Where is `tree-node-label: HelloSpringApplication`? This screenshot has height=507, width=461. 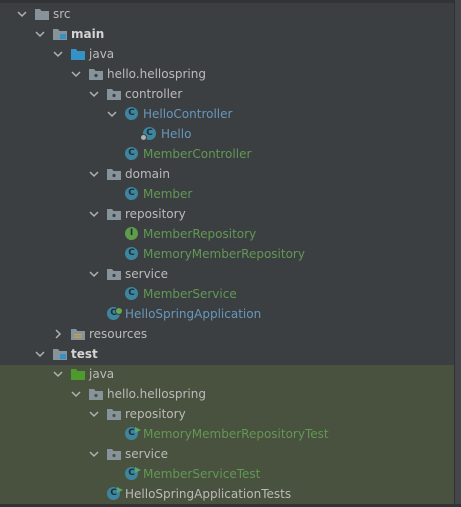
tree-node-label: HelloSpringApplication is located at coordinates (193, 314).